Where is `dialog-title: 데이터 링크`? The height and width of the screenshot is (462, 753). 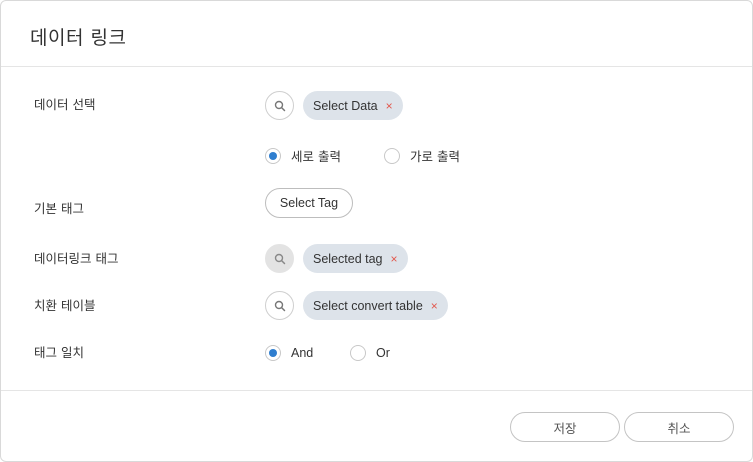
dialog-title: 데이터 링크 is located at coordinates (78, 38).